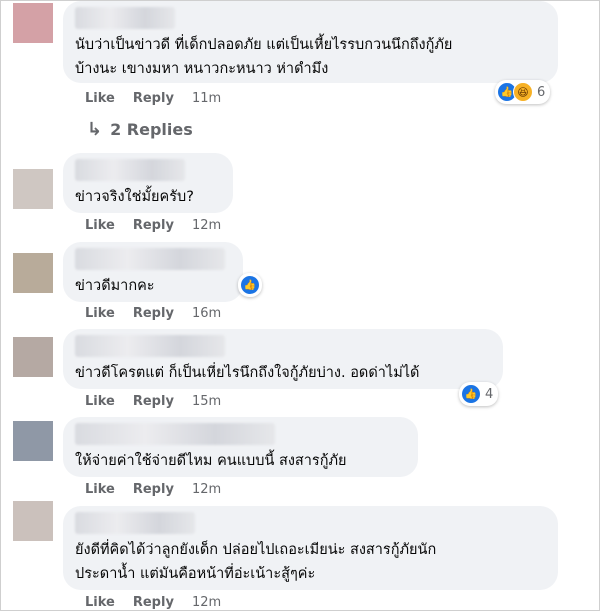 Image resolution: width=600 pixels, height=611 pixels. Describe the element at coordinates (489, 394) in the screenshot. I see `reaction-count: 4` at that location.